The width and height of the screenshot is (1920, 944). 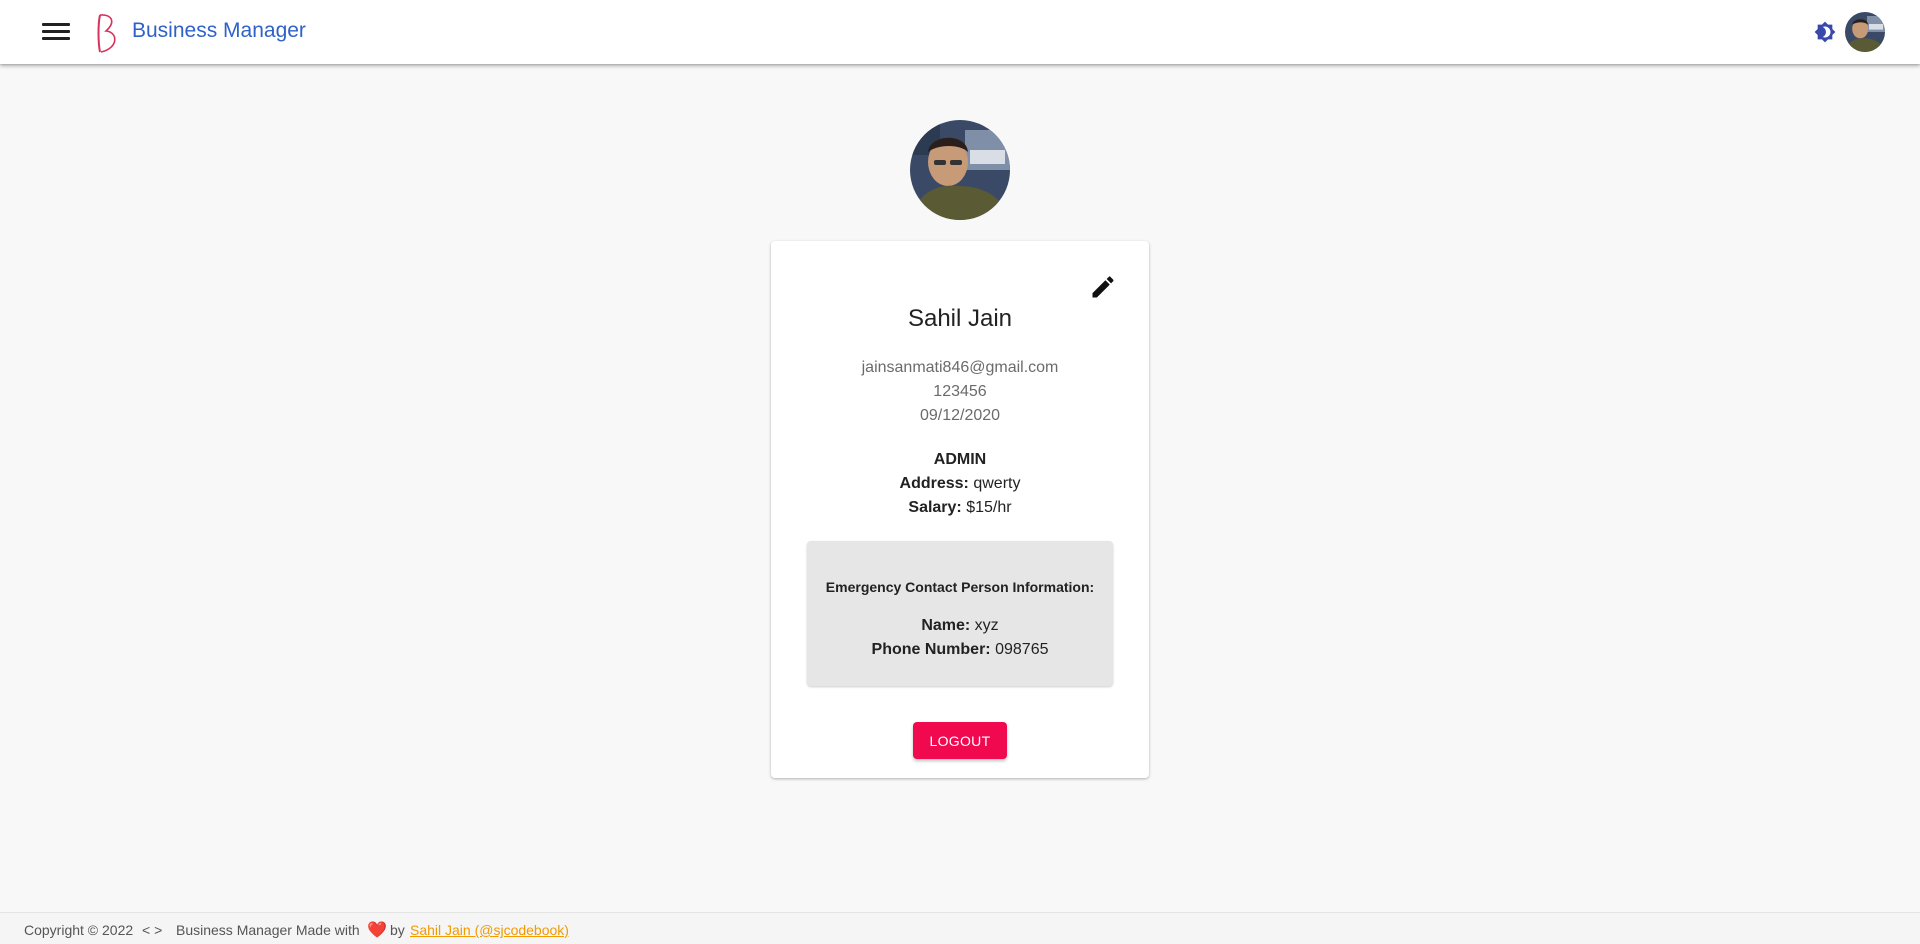 I want to click on profile-address: Address: qwerty, so click(x=960, y=484).